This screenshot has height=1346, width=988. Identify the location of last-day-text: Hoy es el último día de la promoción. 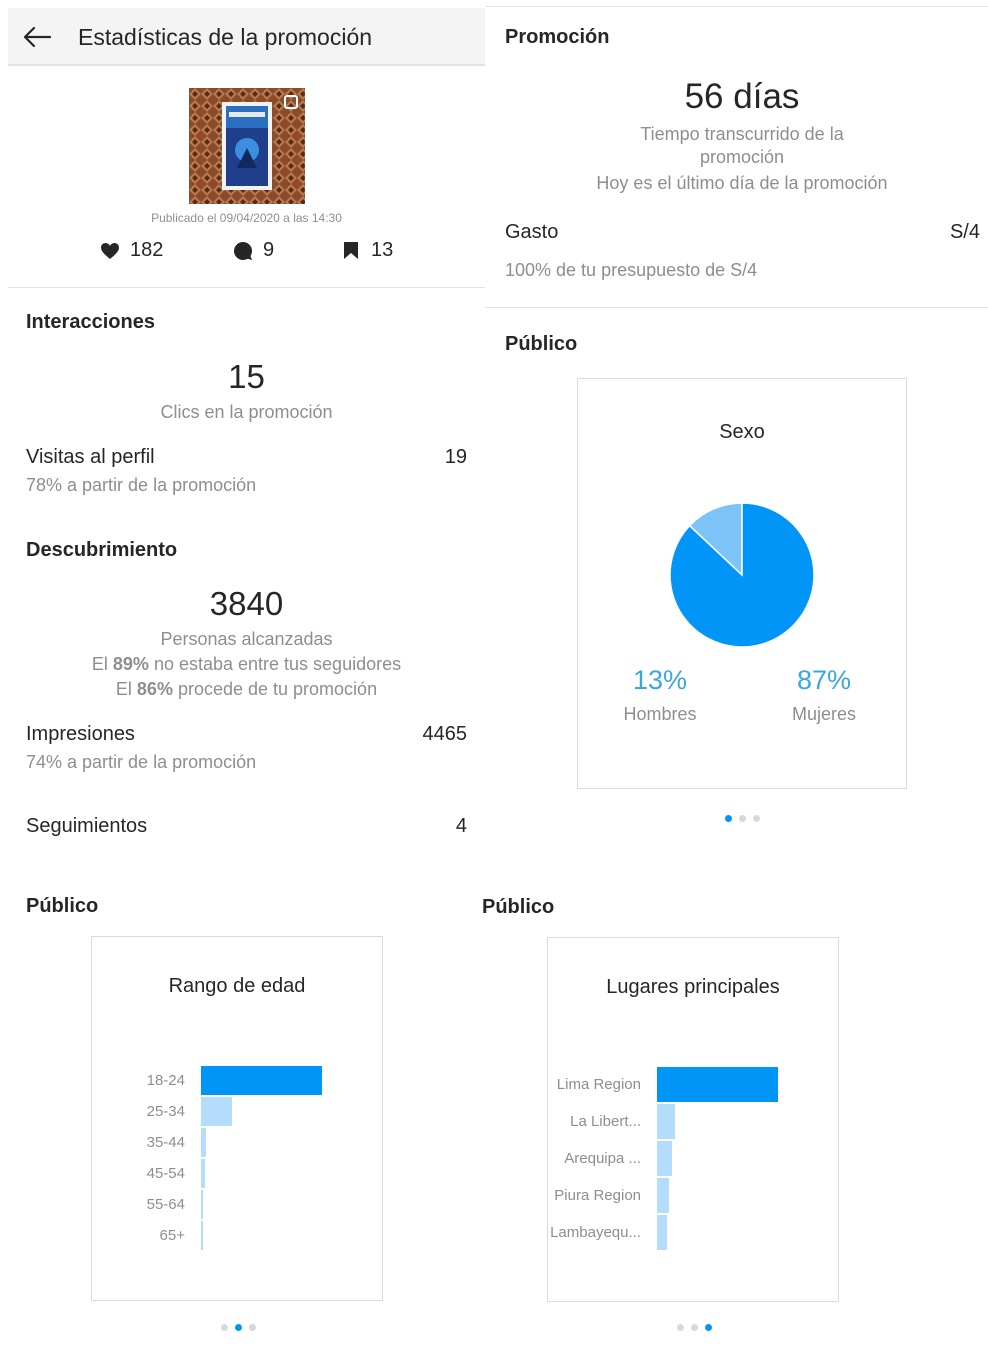
(742, 183).